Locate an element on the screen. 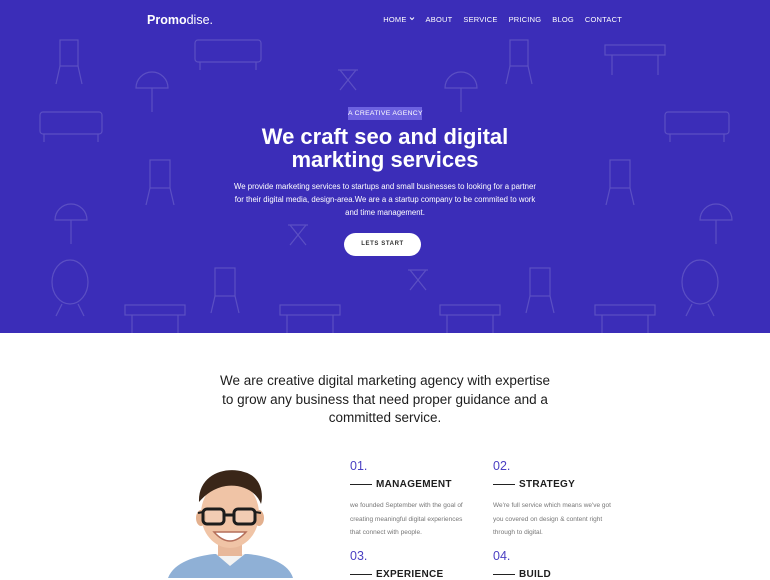 The width and height of the screenshot is (770, 580). agency-badge: A CREATIVE AGENCY is located at coordinates (385, 113).